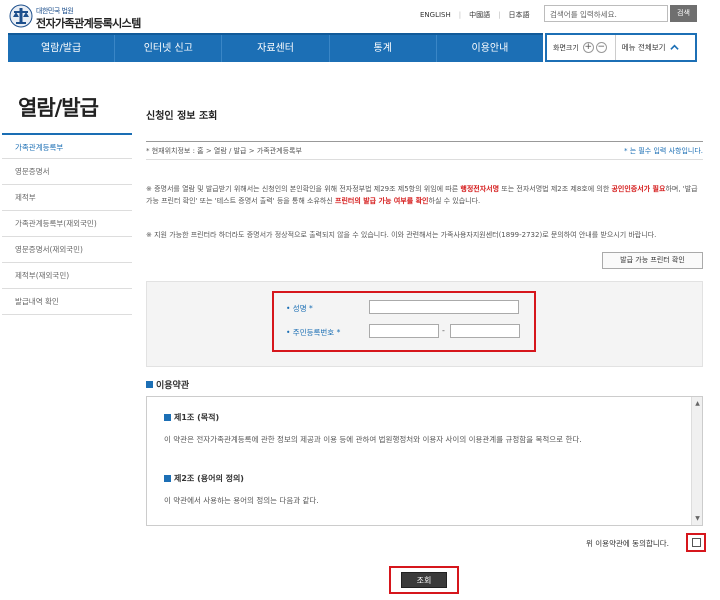 The image size is (720, 600). I want to click on agree-checkbox, so click(696, 542).